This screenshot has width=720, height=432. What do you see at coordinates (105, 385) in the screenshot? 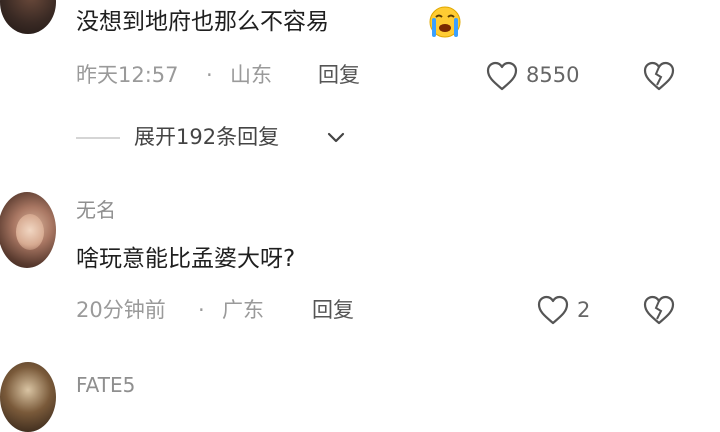
I see `username: FATE5` at bounding box center [105, 385].